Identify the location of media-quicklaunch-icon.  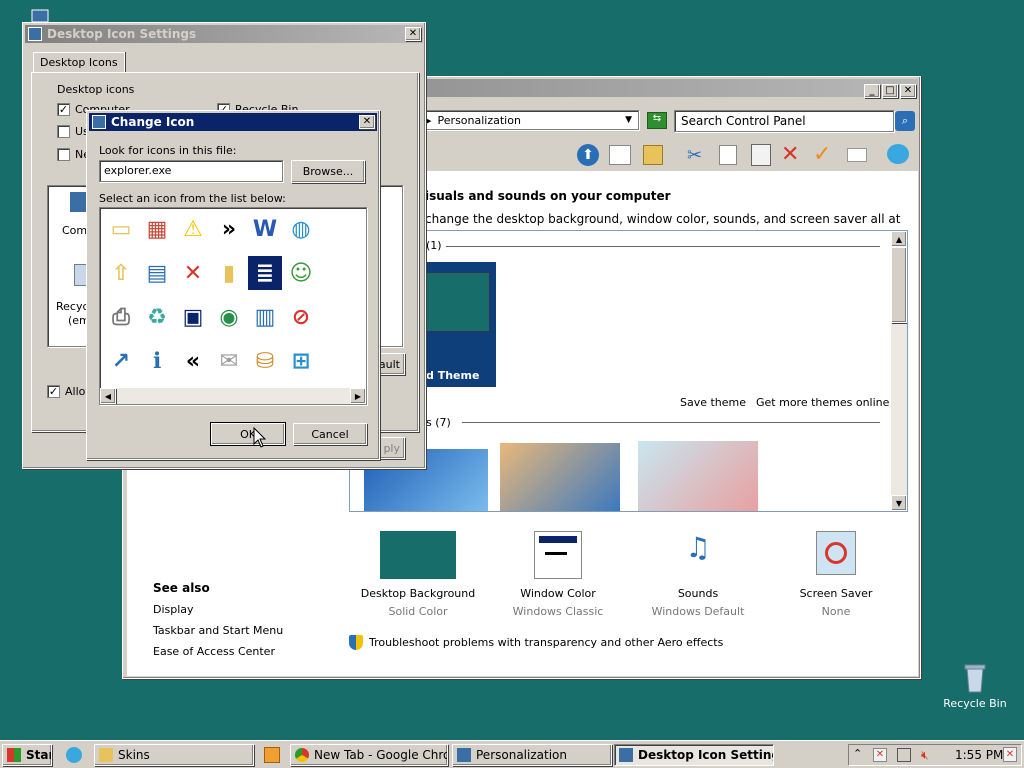
(272, 755).